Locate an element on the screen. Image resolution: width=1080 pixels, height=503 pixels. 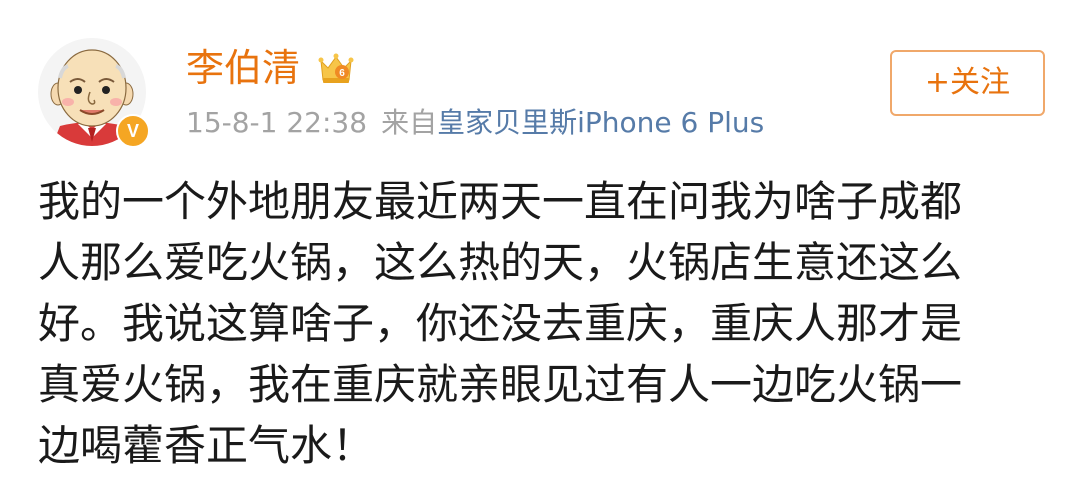
follow-button: +关注 is located at coordinates (967, 83).